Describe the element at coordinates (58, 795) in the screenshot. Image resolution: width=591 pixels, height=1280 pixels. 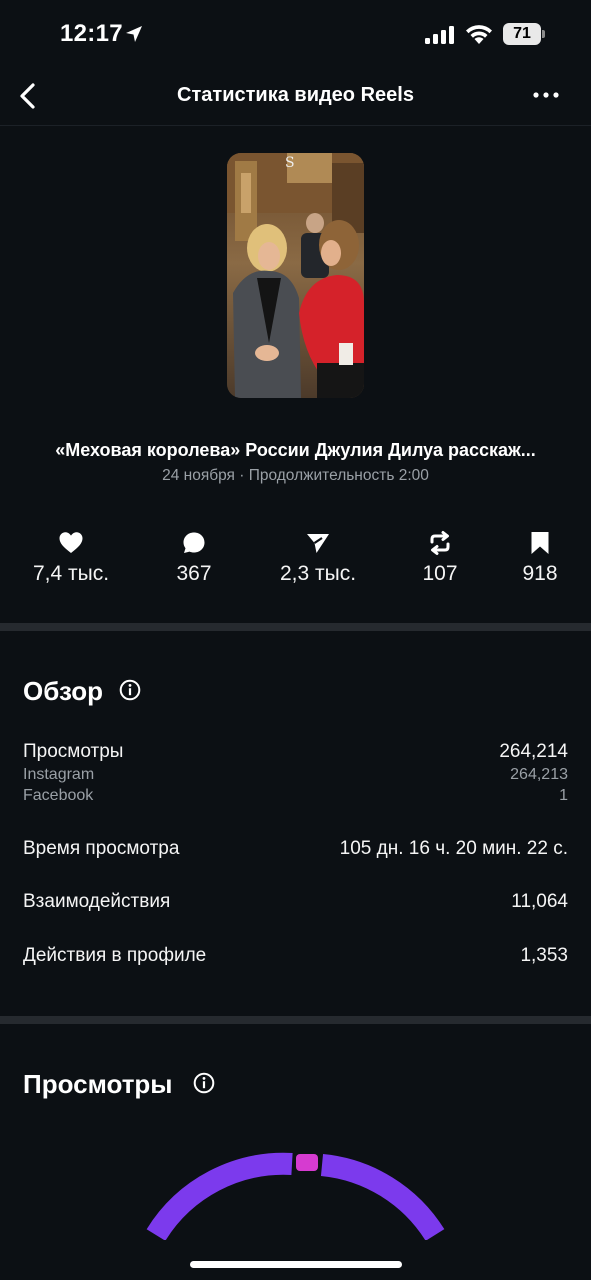
I see `facebook-label: Facebook` at that location.